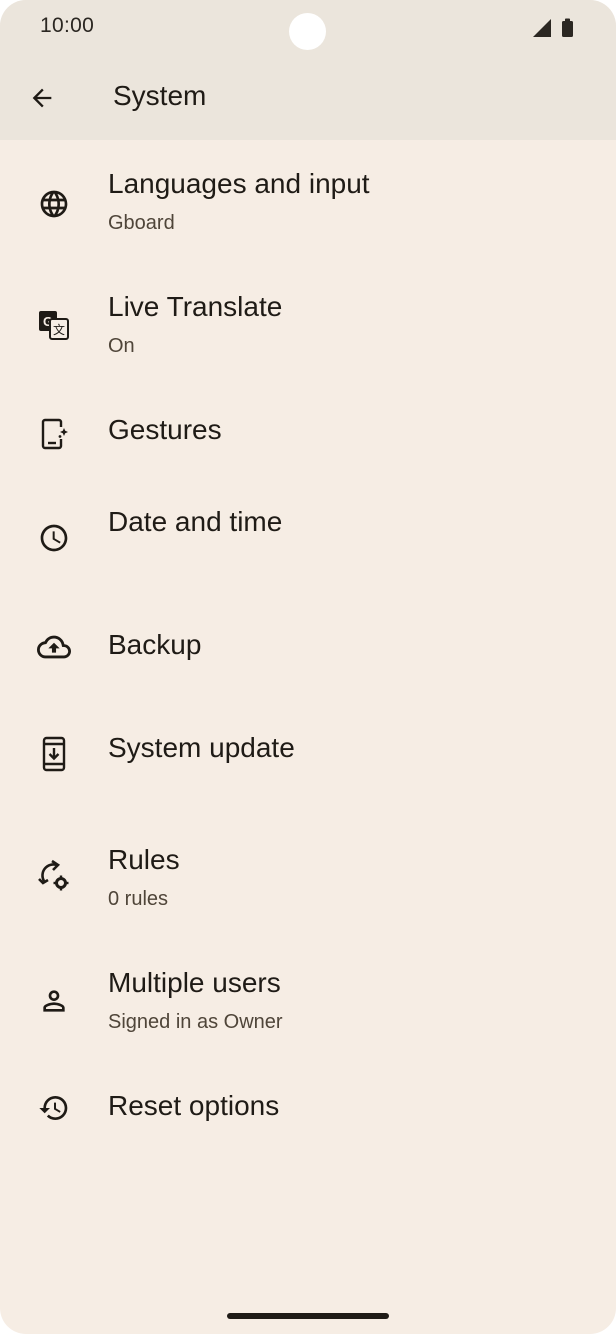  What do you see at coordinates (195, 306) in the screenshot?
I see `item-title: Live Translate` at bounding box center [195, 306].